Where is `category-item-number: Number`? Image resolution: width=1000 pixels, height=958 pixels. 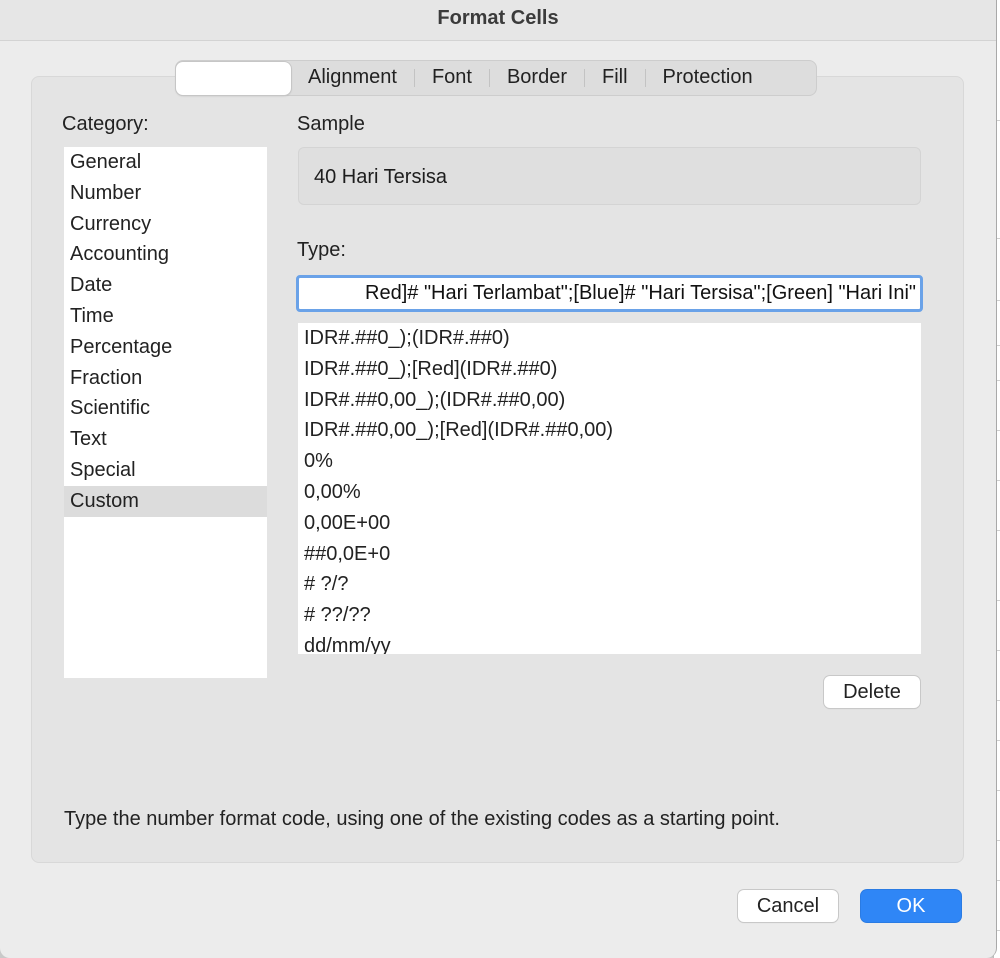 category-item-number: Number is located at coordinates (165, 193).